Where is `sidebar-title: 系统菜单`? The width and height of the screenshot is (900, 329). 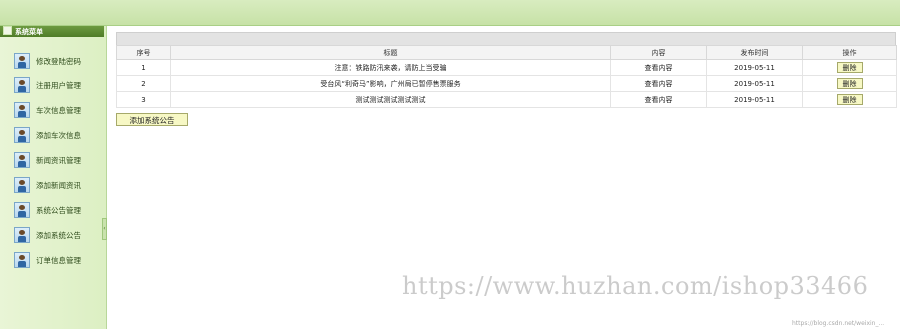 sidebar-title: 系统菜单 is located at coordinates (29, 32).